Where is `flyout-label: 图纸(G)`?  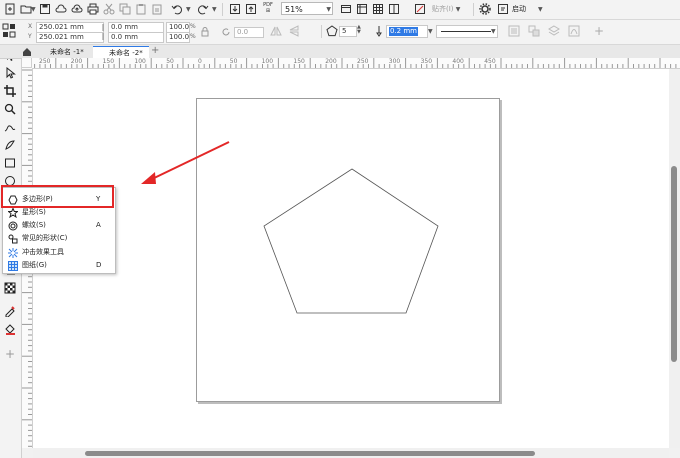
flyout-label: 图纸(G) is located at coordinates (34, 265).